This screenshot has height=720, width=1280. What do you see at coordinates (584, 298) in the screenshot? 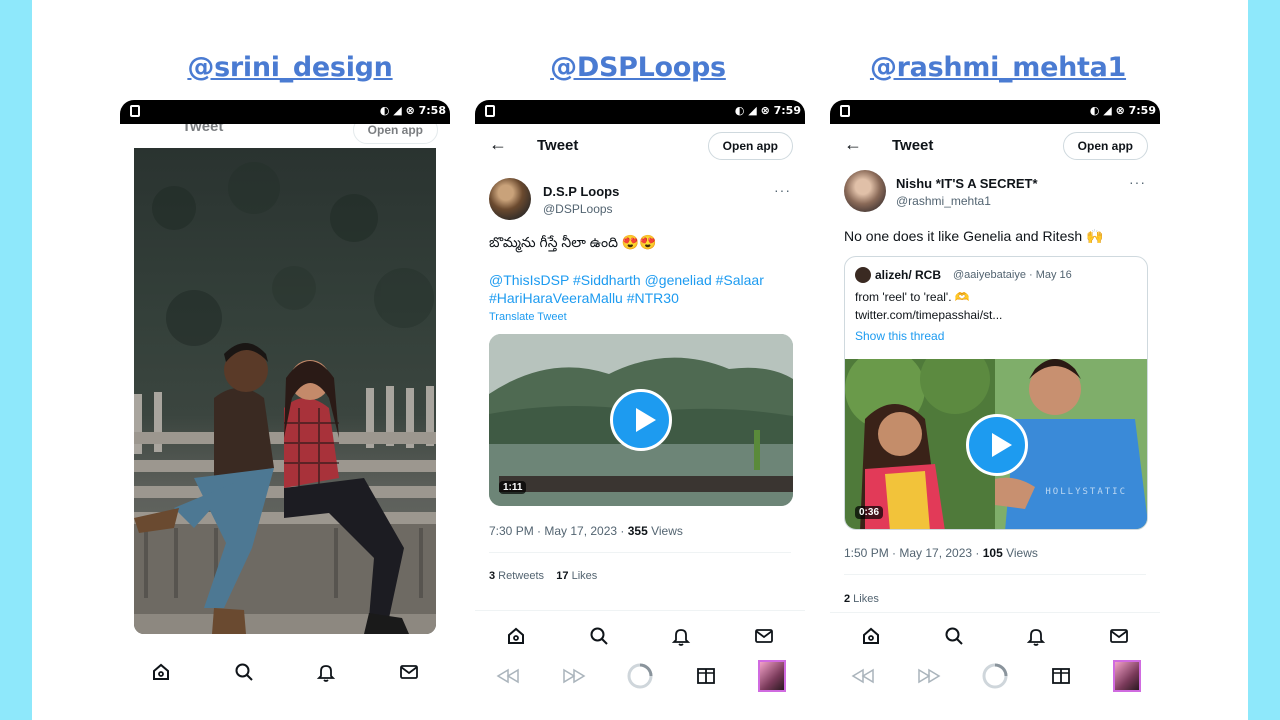
I see `tweet-hashtags-line2: #HariHaraVeeraMallu #NTR30` at bounding box center [584, 298].